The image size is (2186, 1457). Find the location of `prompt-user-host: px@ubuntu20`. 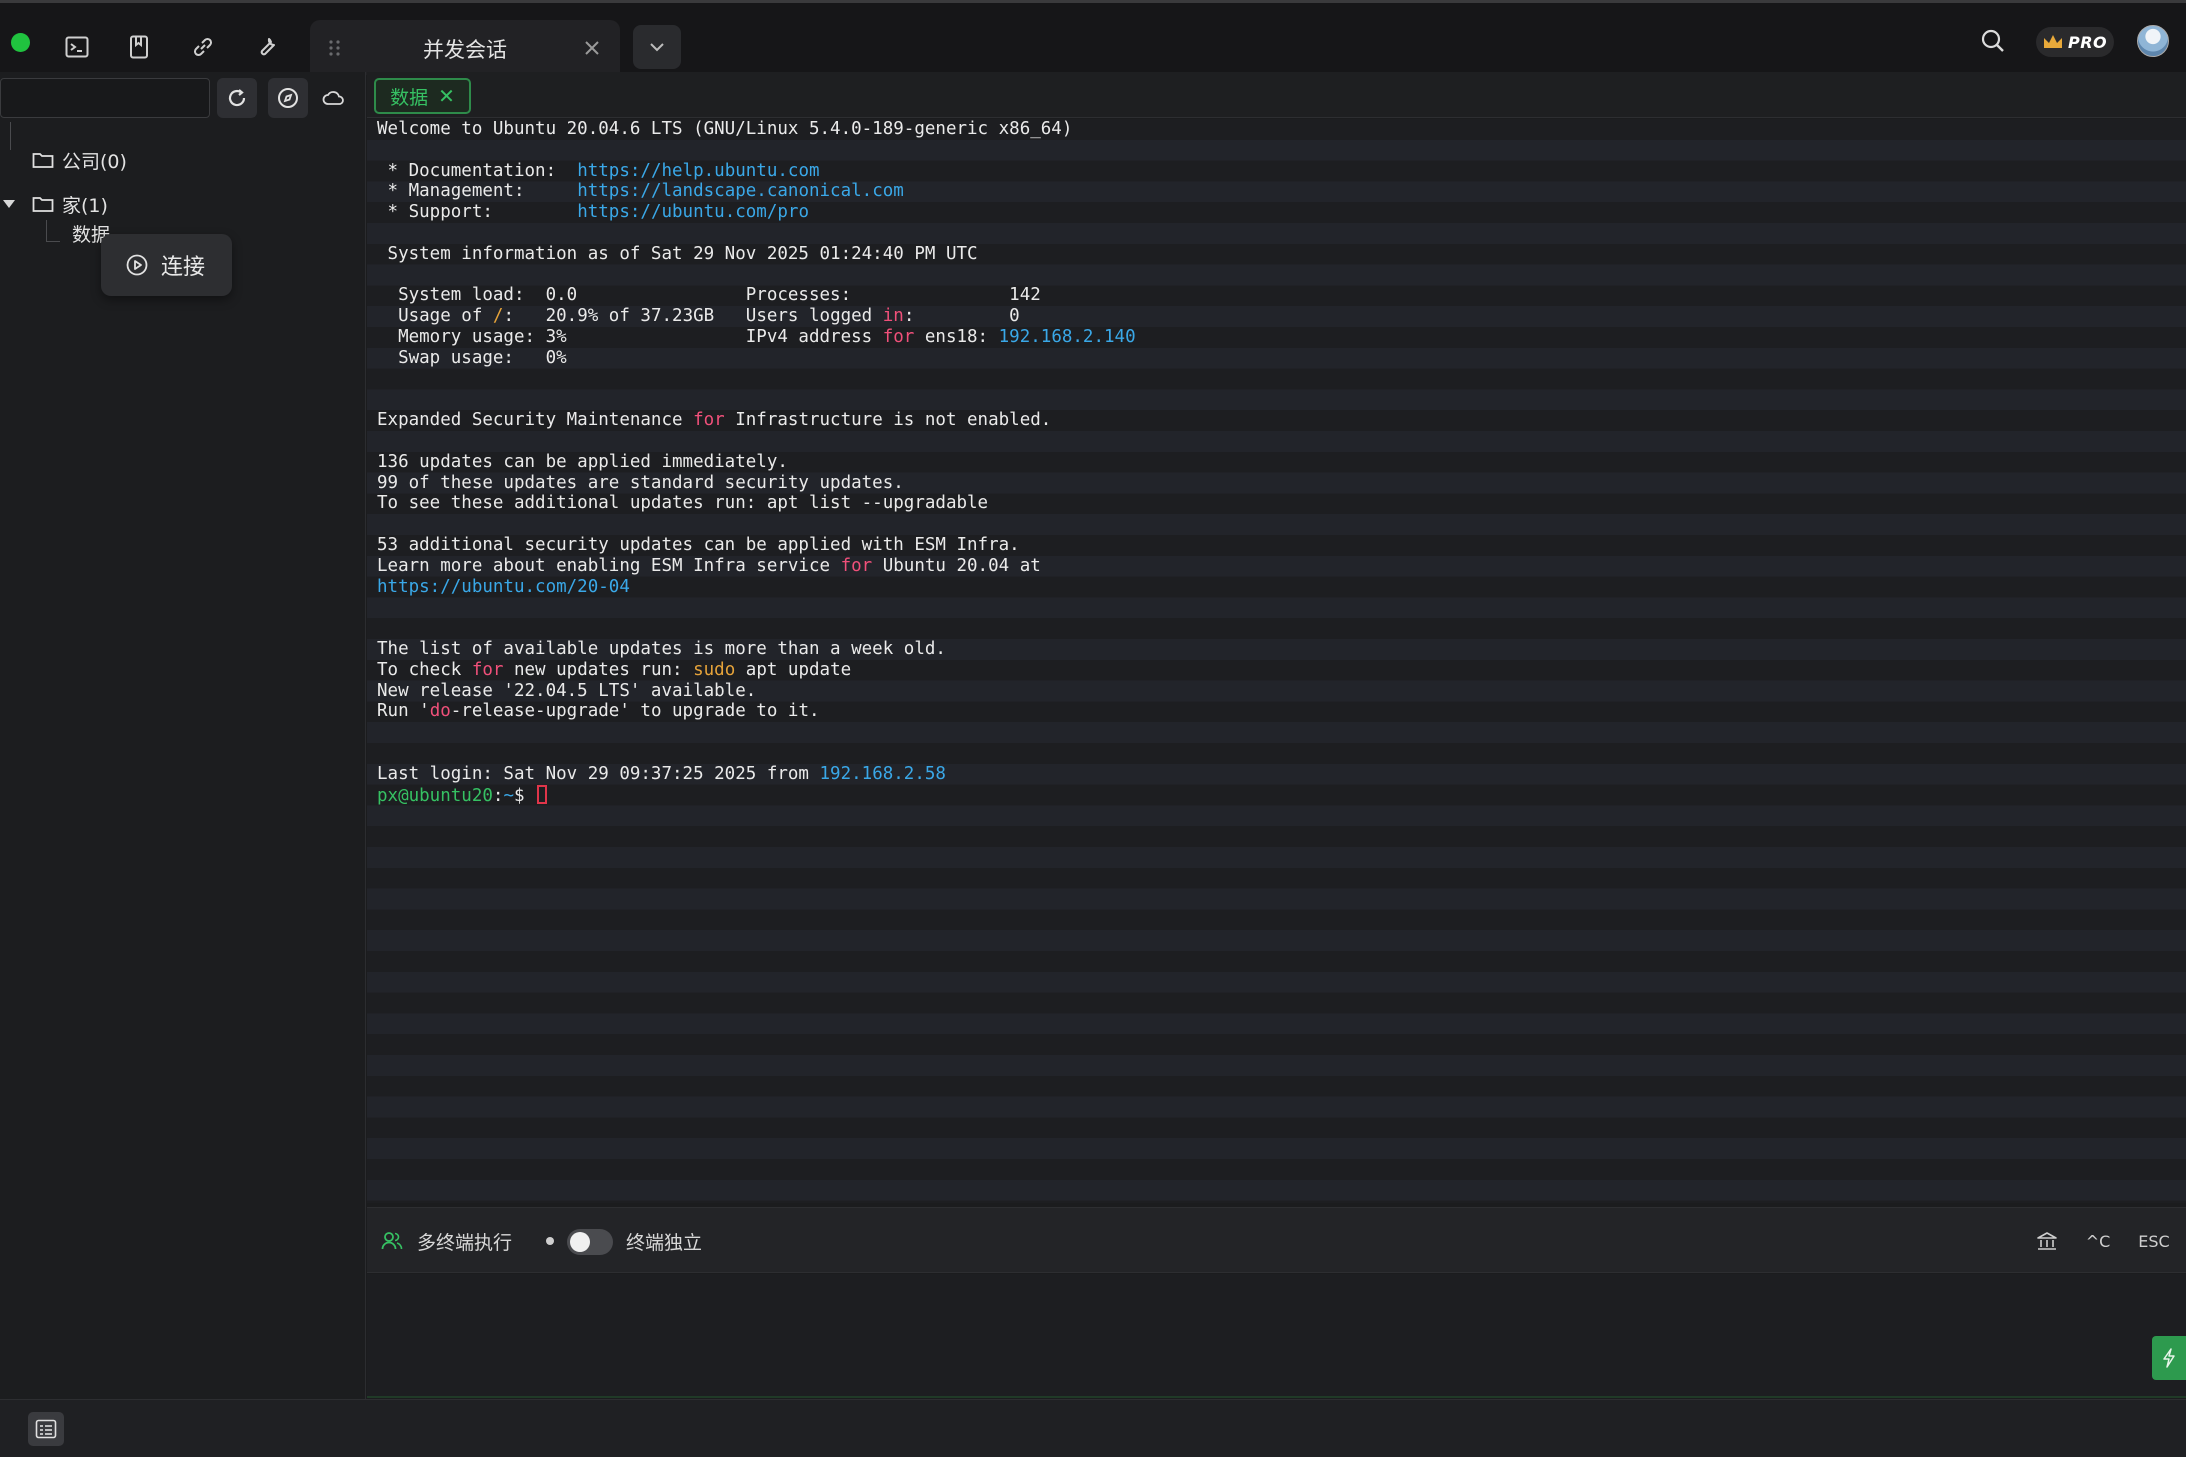

prompt-user-host: px@ubuntu20 is located at coordinates (435, 795).